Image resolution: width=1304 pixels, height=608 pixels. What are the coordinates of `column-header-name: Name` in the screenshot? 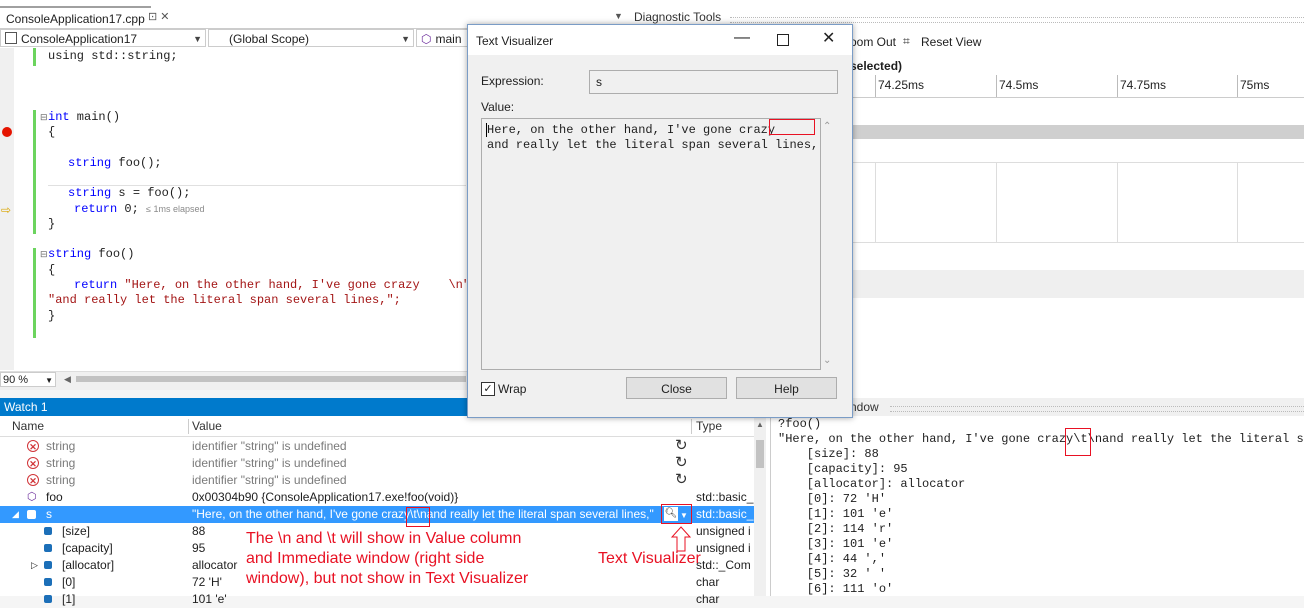 It's located at (28, 426).